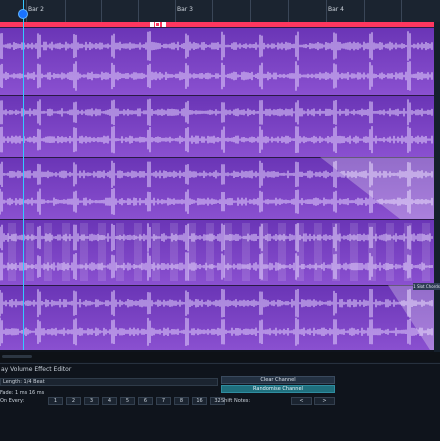 The image size is (440, 441). What do you see at coordinates (23, 14) in the screenshot?
I see `playhead-handle-icon` at bounding box center [23, 14].